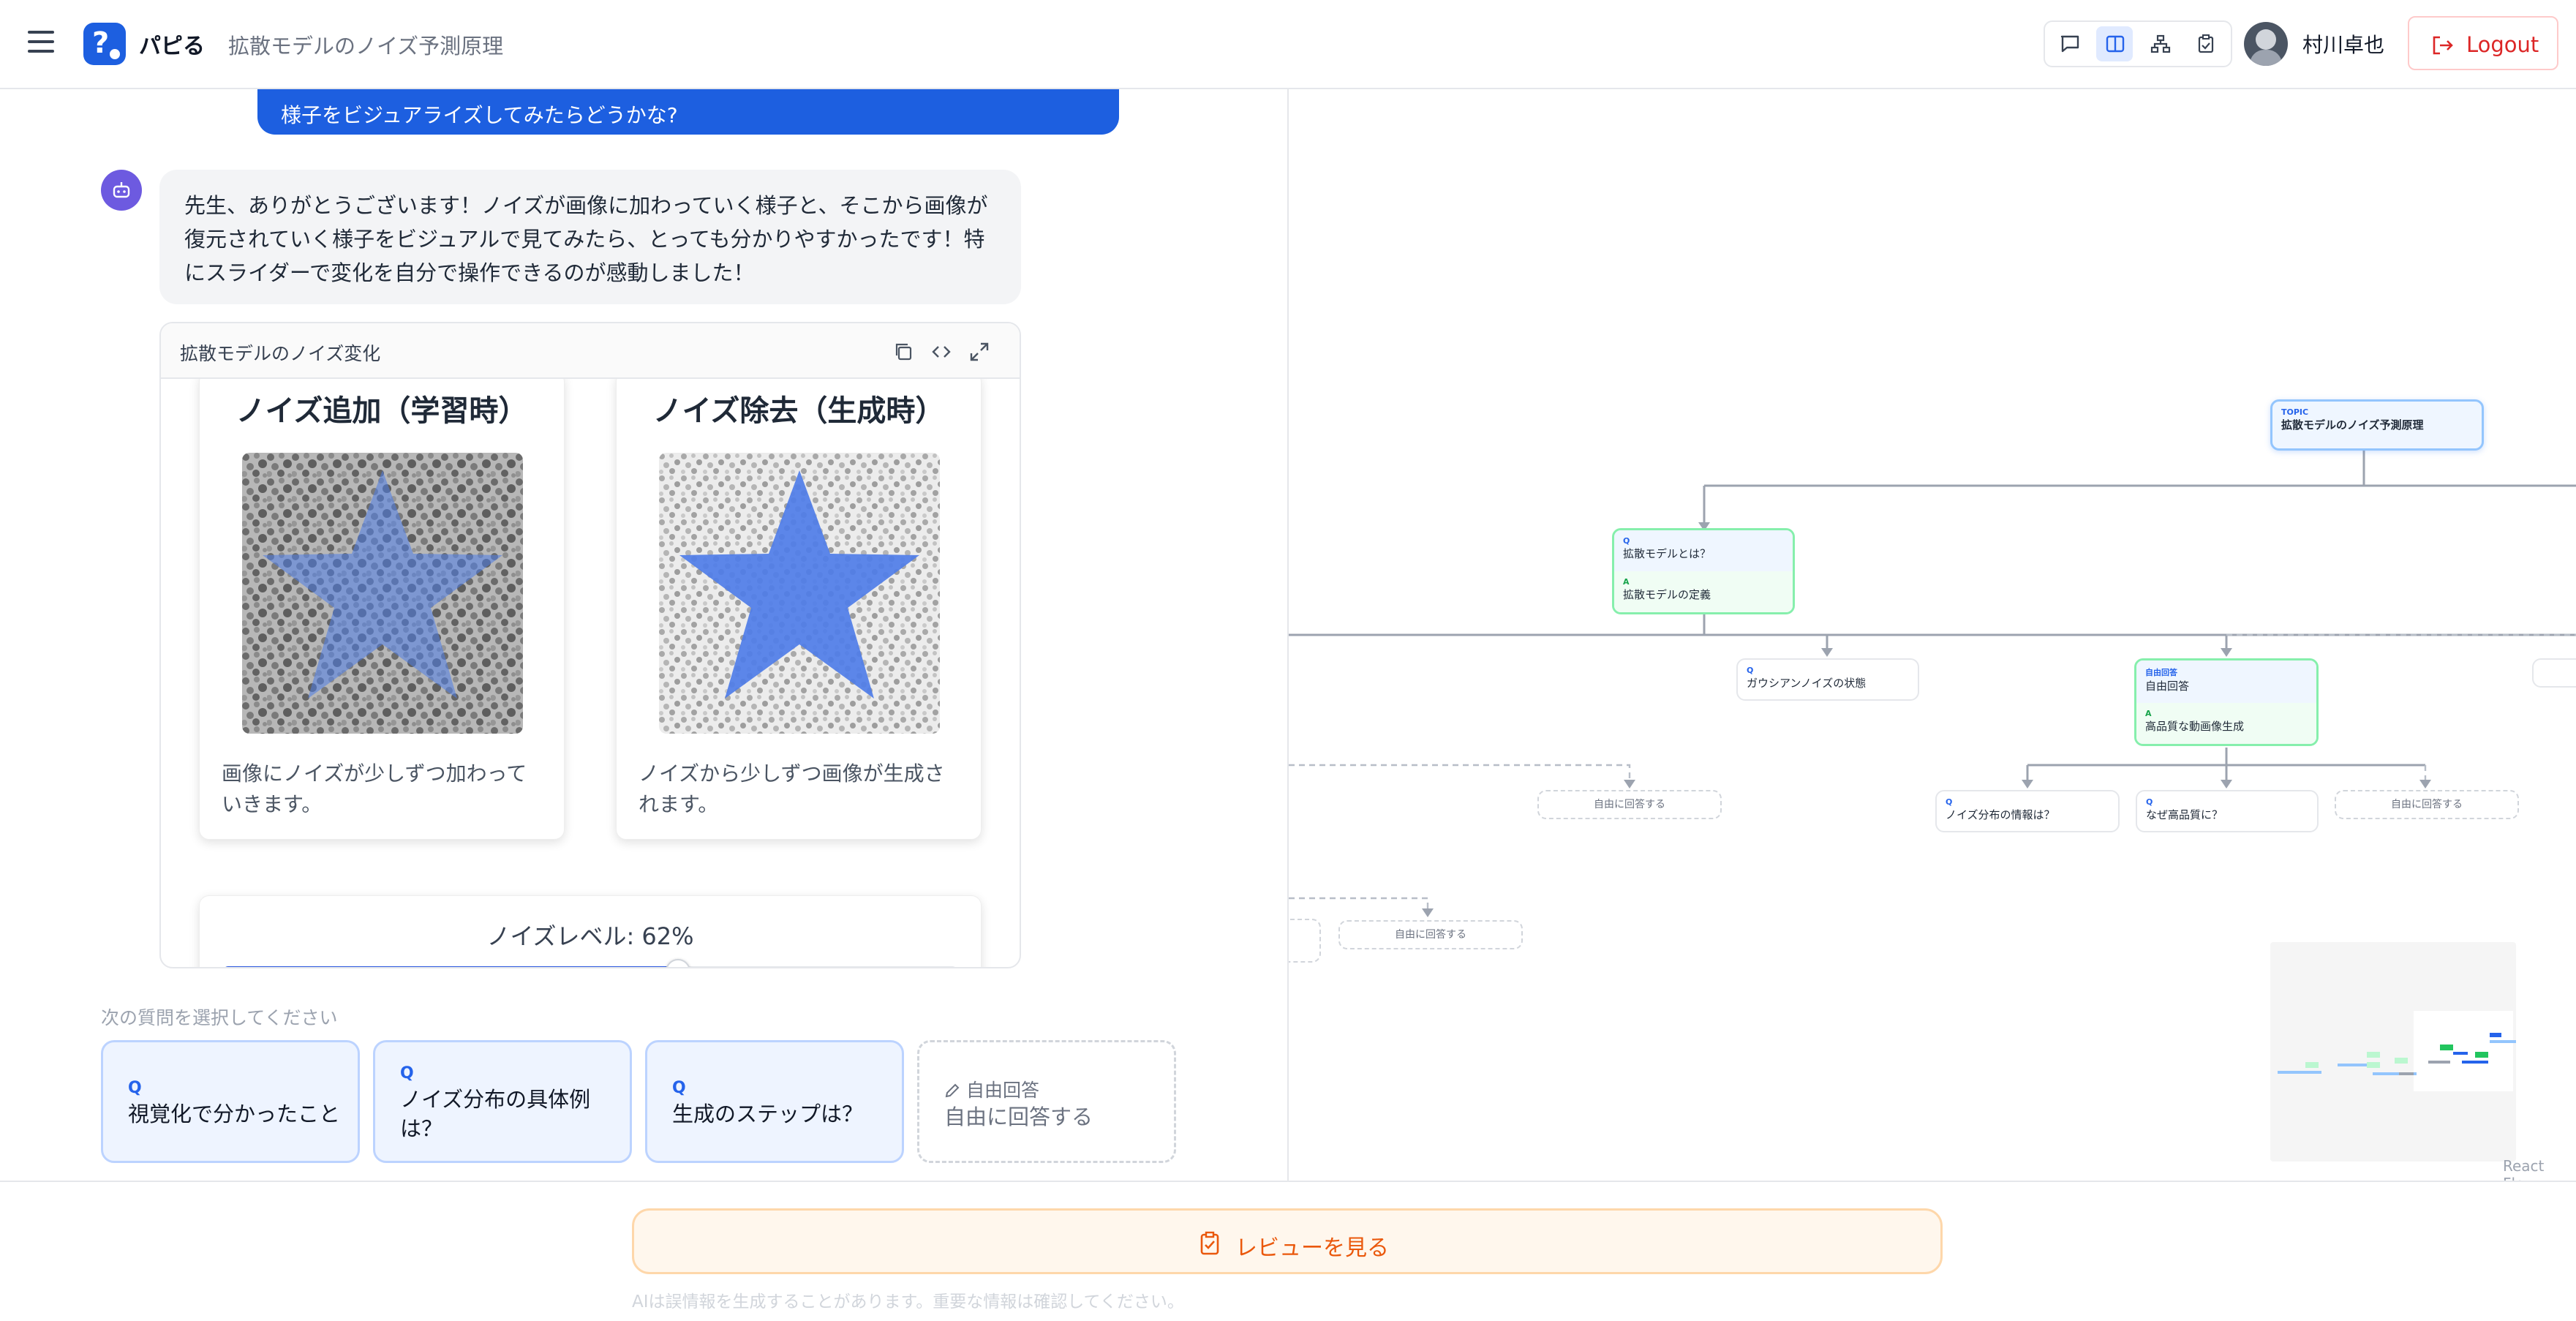  Describe the element at coordinates (2205, 44) in the screenshot. I see `review-view-icon` at that location.